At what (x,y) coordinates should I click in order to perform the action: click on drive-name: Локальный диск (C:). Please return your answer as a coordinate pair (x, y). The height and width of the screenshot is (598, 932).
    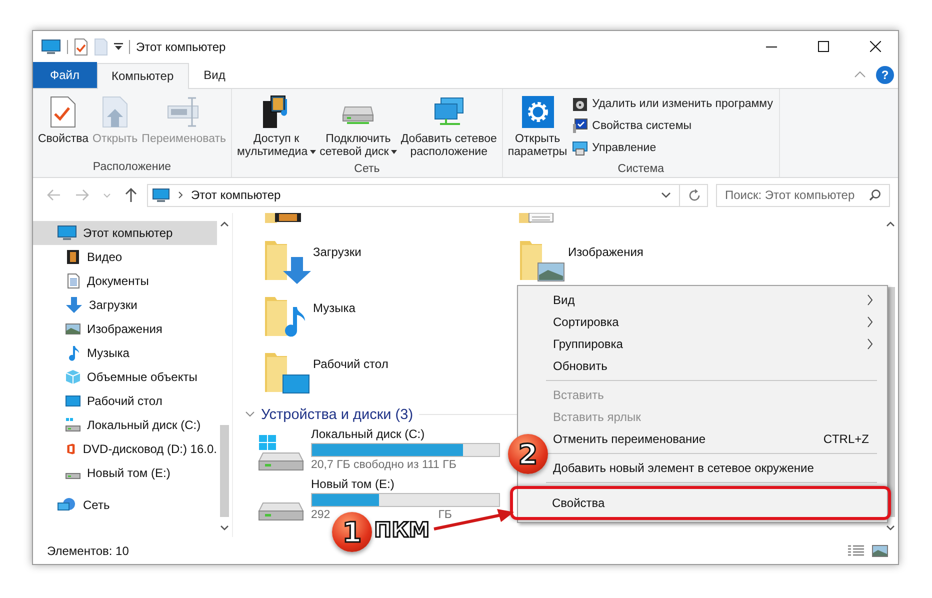
    Looking at the image, I should click on (405, 433).